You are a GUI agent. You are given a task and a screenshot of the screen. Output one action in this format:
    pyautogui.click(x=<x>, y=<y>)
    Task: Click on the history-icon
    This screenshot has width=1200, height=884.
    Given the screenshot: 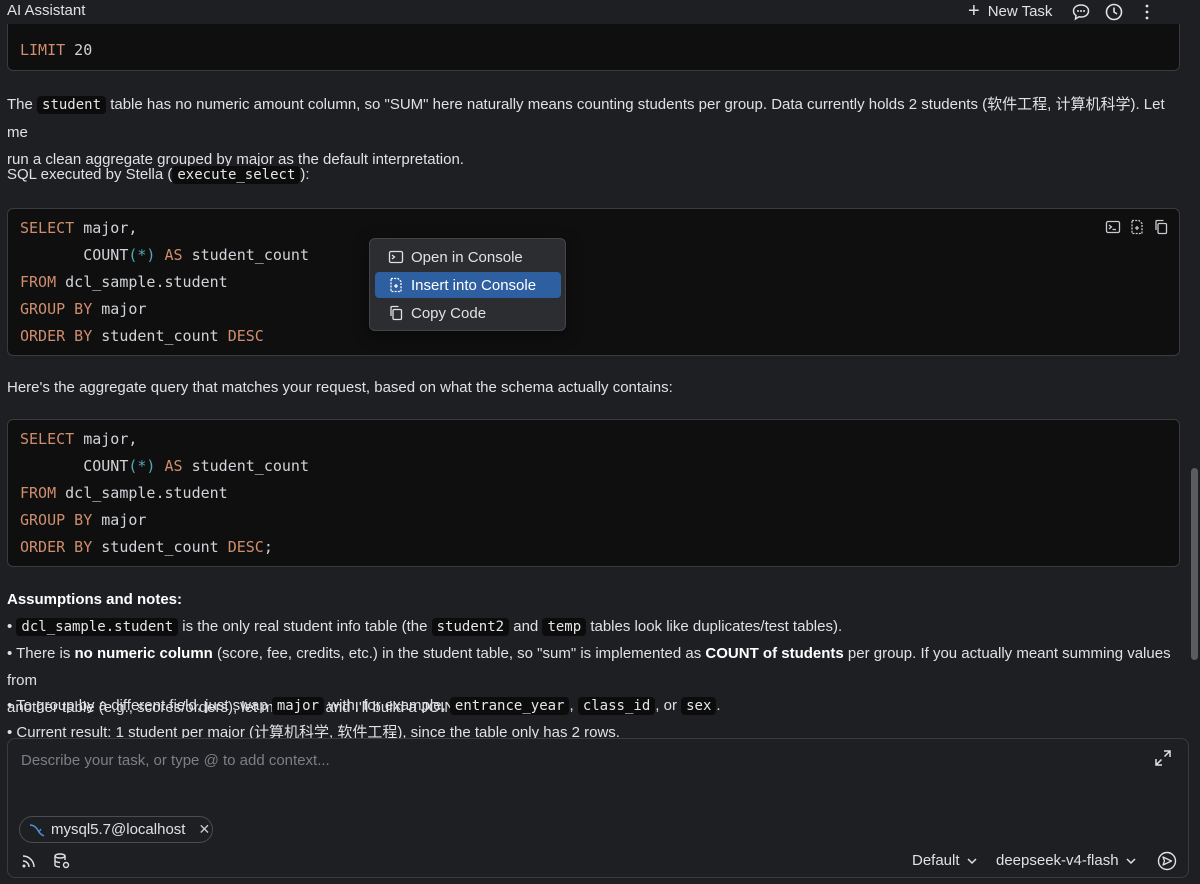 What is the action you would take?
    pyautogui.click(x=1114, y=12)
    